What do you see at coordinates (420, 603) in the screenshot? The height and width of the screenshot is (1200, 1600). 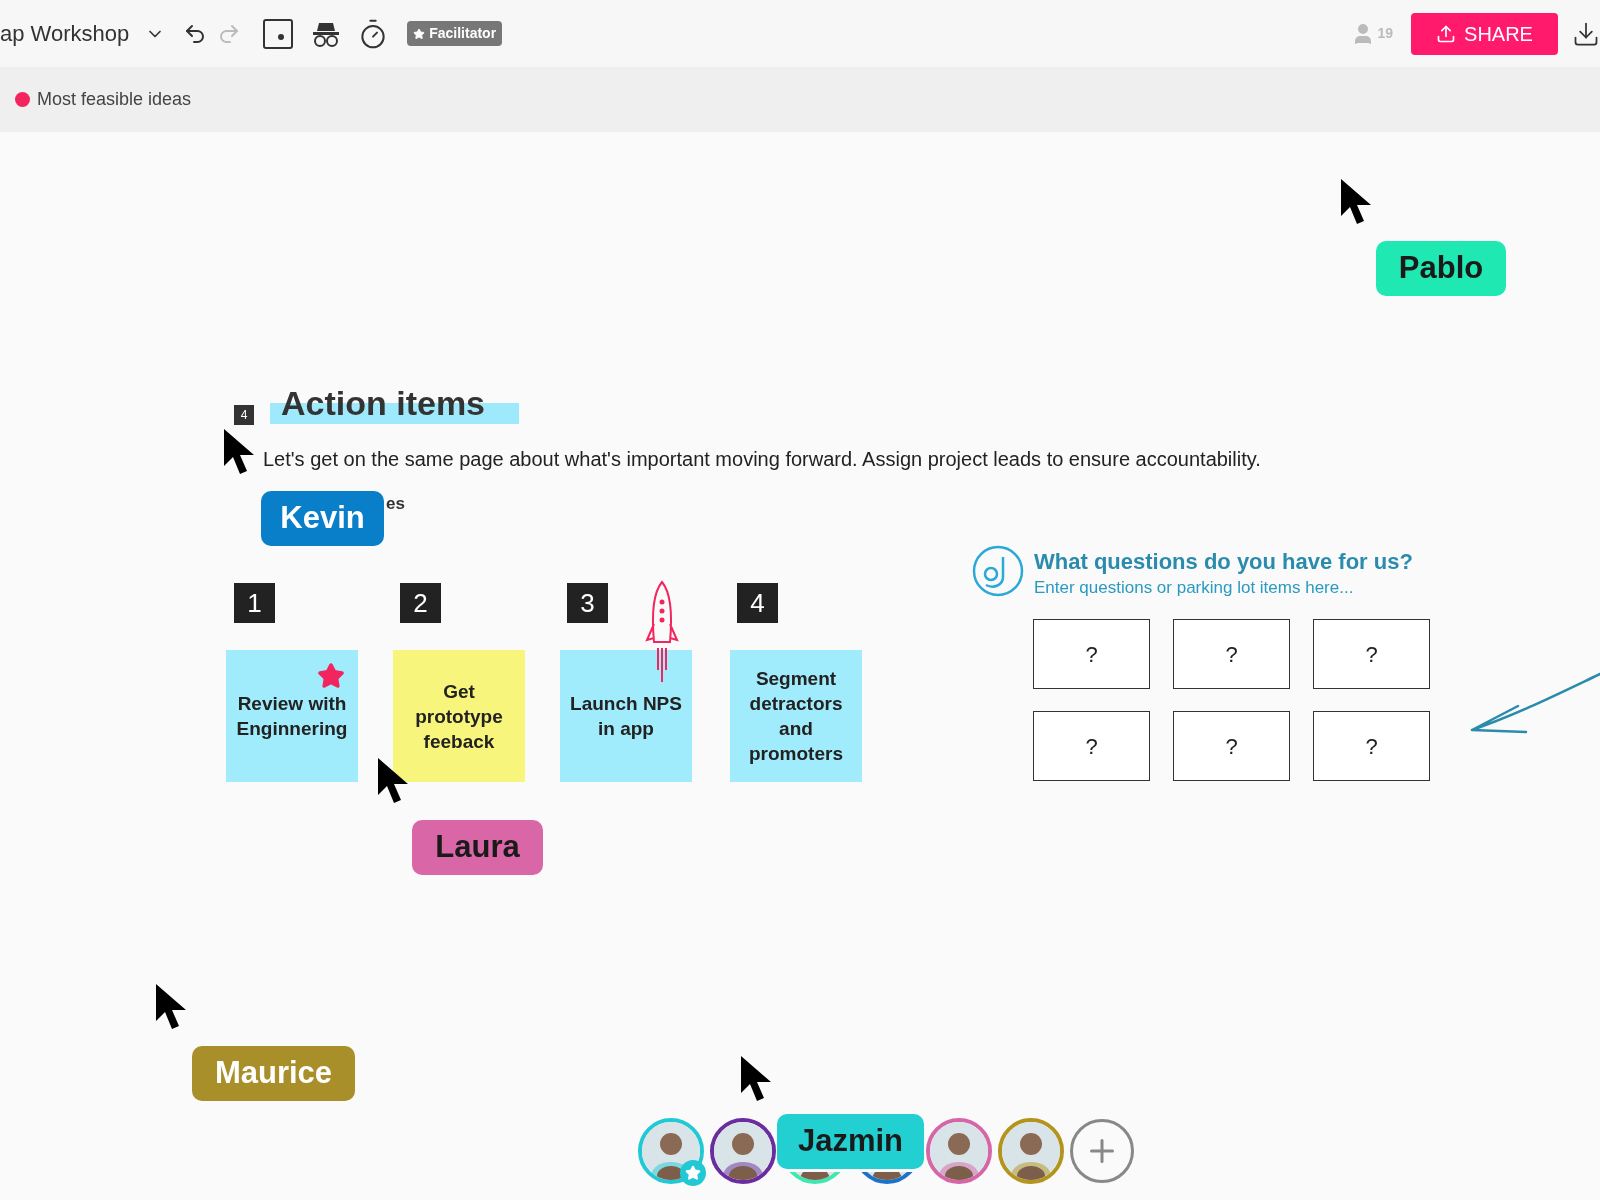 I see `note-number: 2` at bounding box center [420, 603].